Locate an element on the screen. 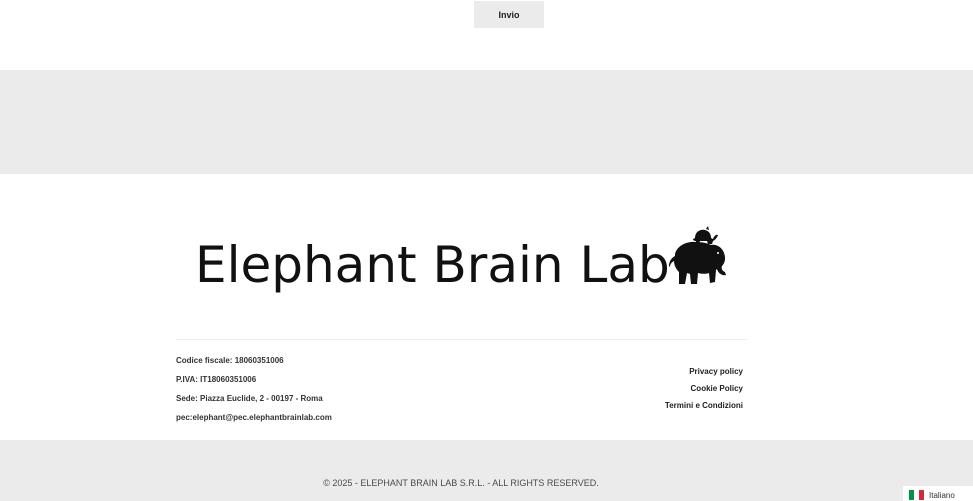 The image size is (973, 501). submit-button: Invio is located at coordinates (509, 14).